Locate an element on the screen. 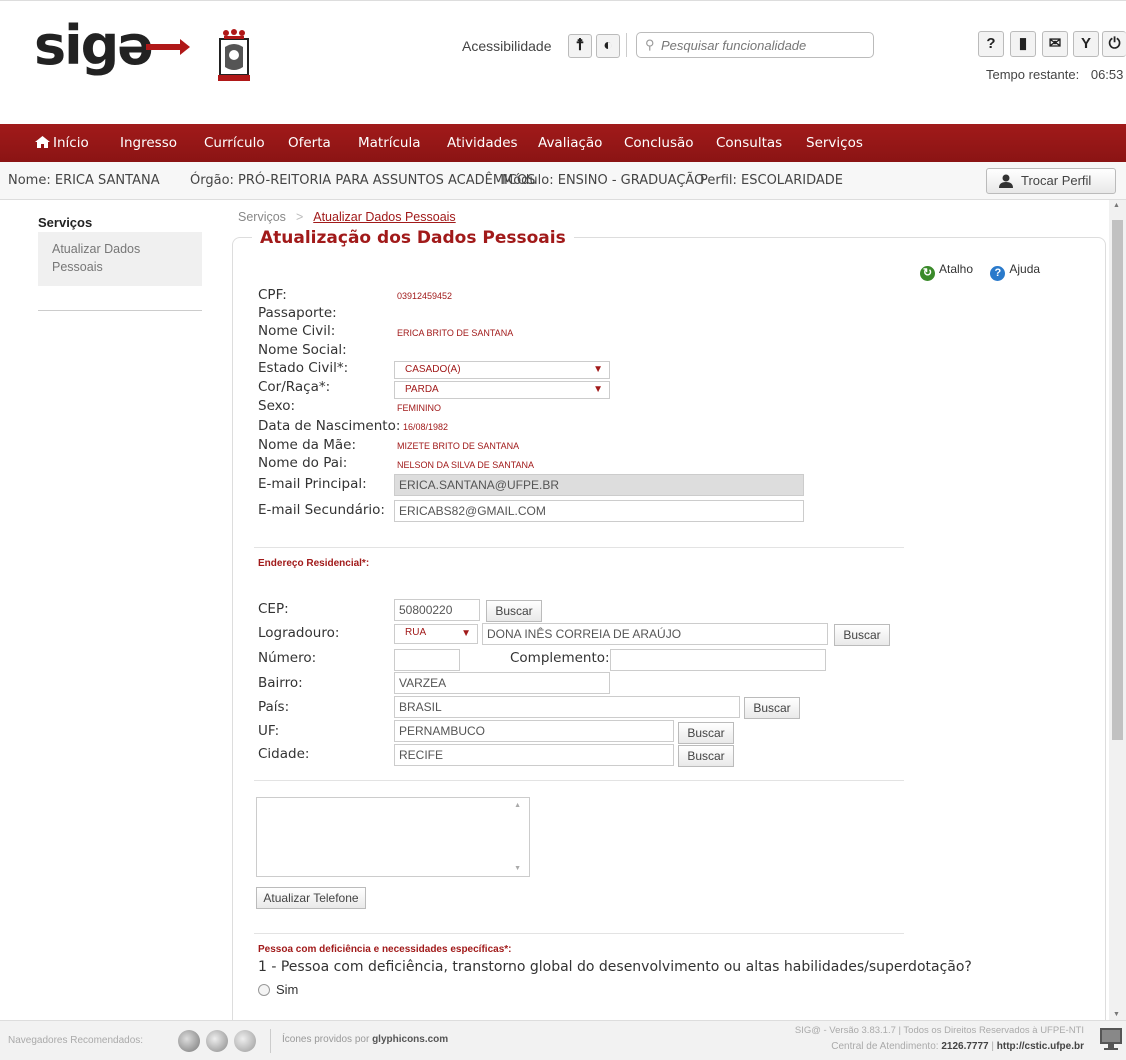  pais-label: País: is located at coordinates (274, 707).